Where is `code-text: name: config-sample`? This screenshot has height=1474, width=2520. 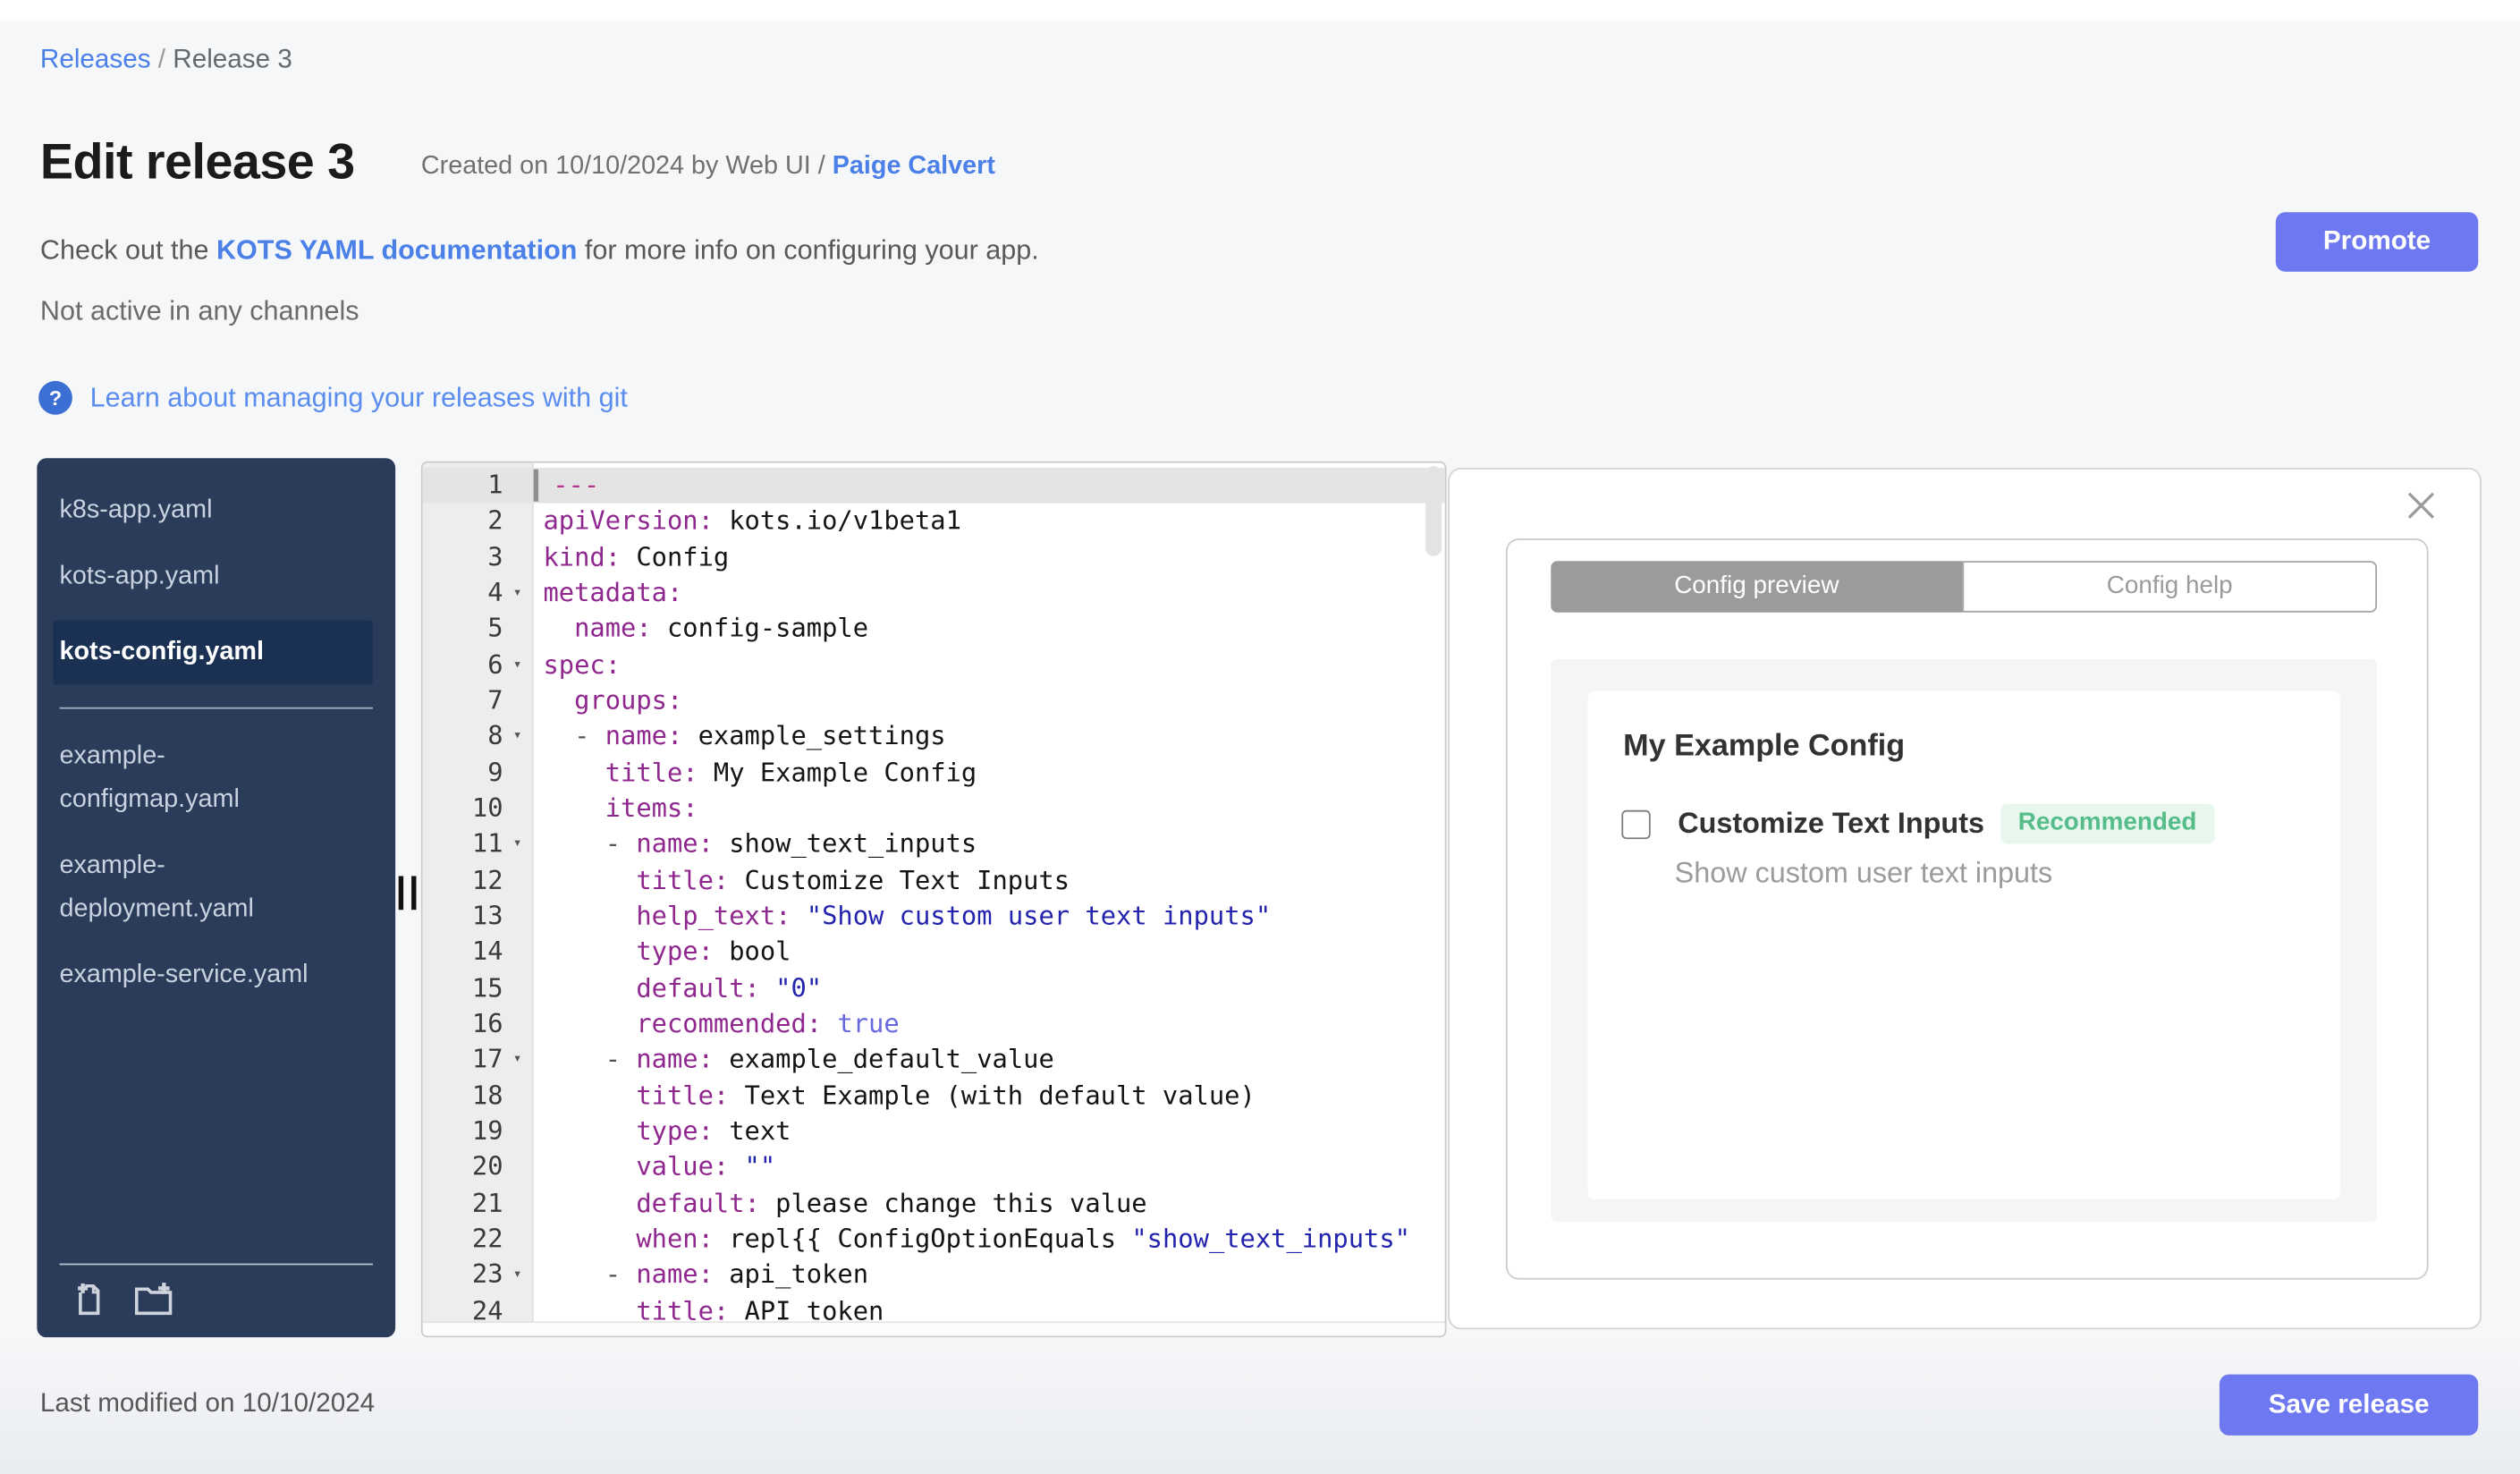 code-text: name: config-sample is located at coordinates (721, 628).